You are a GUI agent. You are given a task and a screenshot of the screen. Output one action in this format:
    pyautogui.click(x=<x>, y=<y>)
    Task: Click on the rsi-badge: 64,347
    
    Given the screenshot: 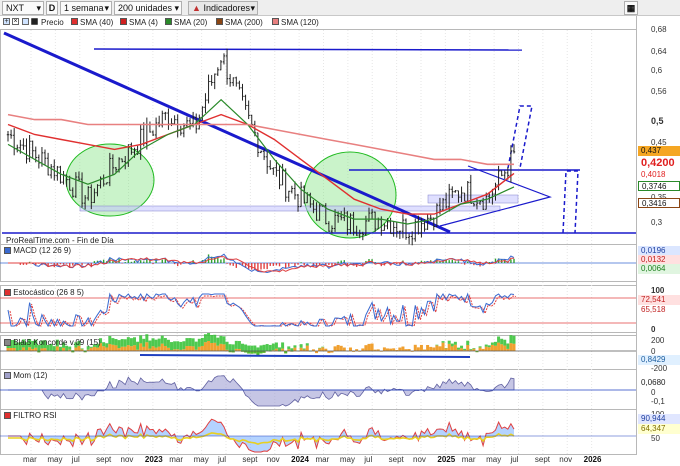 What is the action you would take?
    pyautogui.click(x=659, y=429)
    